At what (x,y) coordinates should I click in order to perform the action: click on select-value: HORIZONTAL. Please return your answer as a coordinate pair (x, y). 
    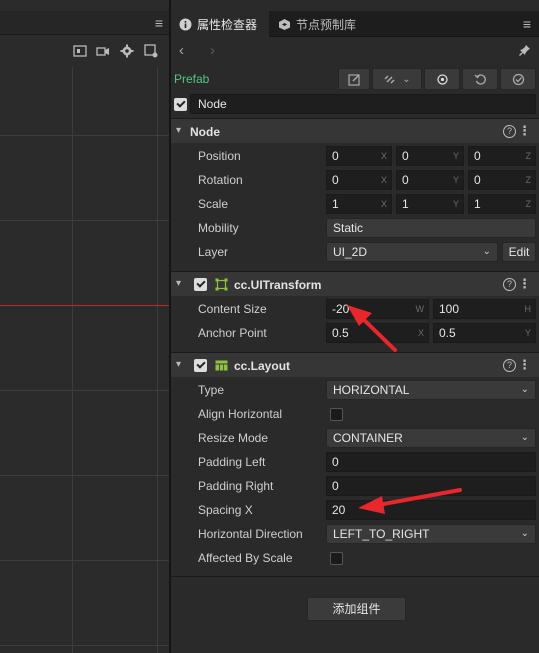
    Looking at the image, I should click on (371, 390).